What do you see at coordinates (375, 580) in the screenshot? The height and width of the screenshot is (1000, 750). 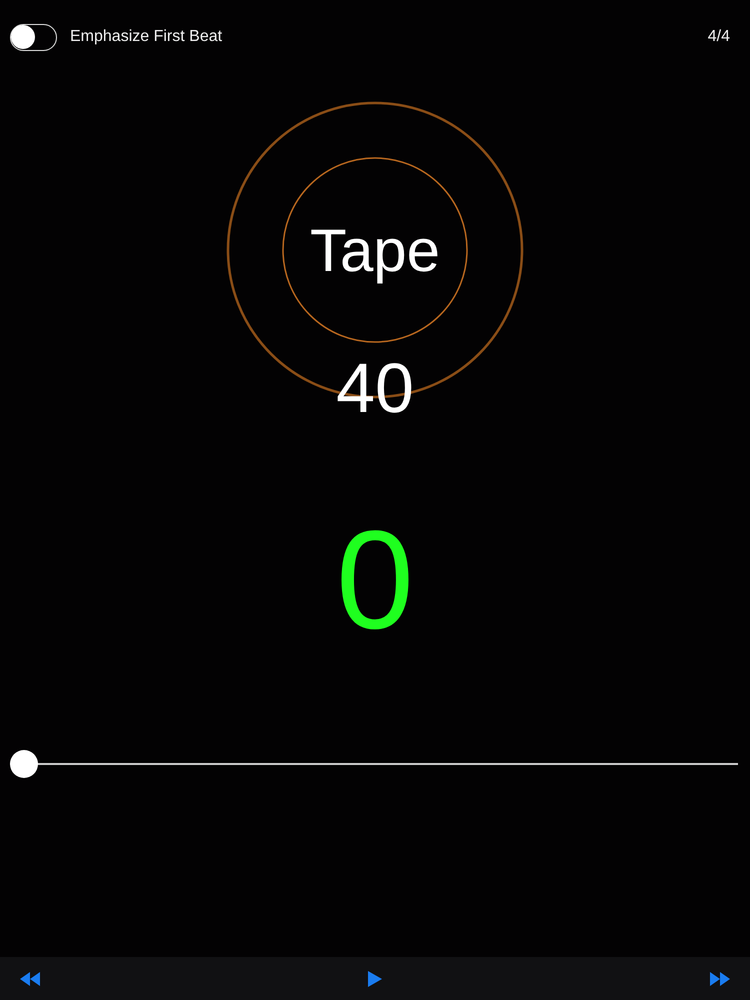 I see `beat-count: 0` at bounding box center [375, 580].